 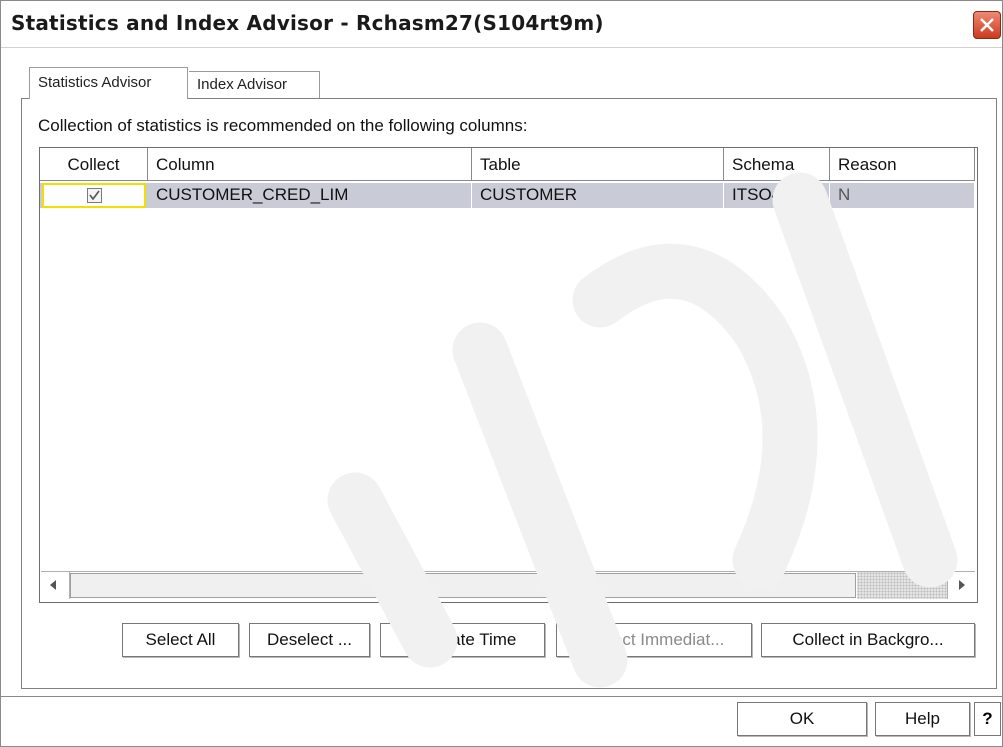 What do you see at coordinates (463, 585) in the screenshot?
I see `scrollbar-thumb` at bounding box center [463, 585].